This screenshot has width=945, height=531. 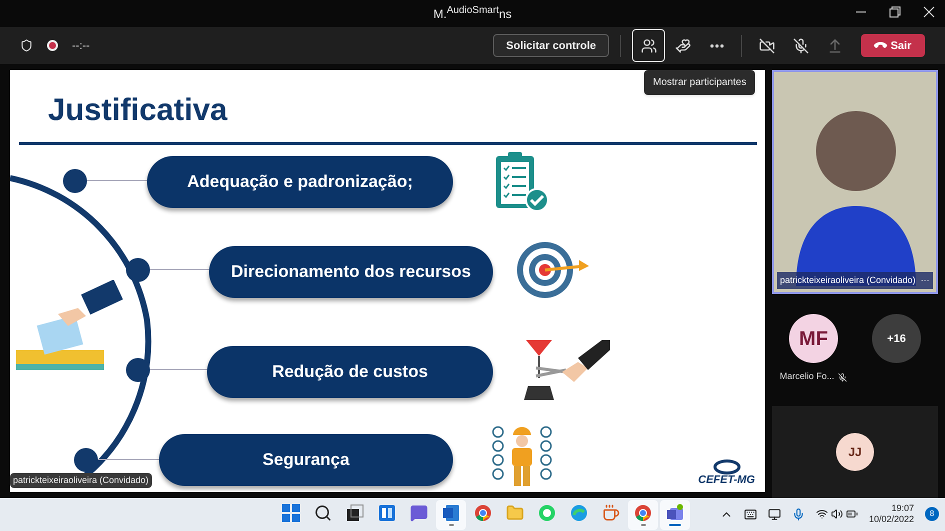 I want to click on logo-swirl-icon, so click(x=726, y=467).